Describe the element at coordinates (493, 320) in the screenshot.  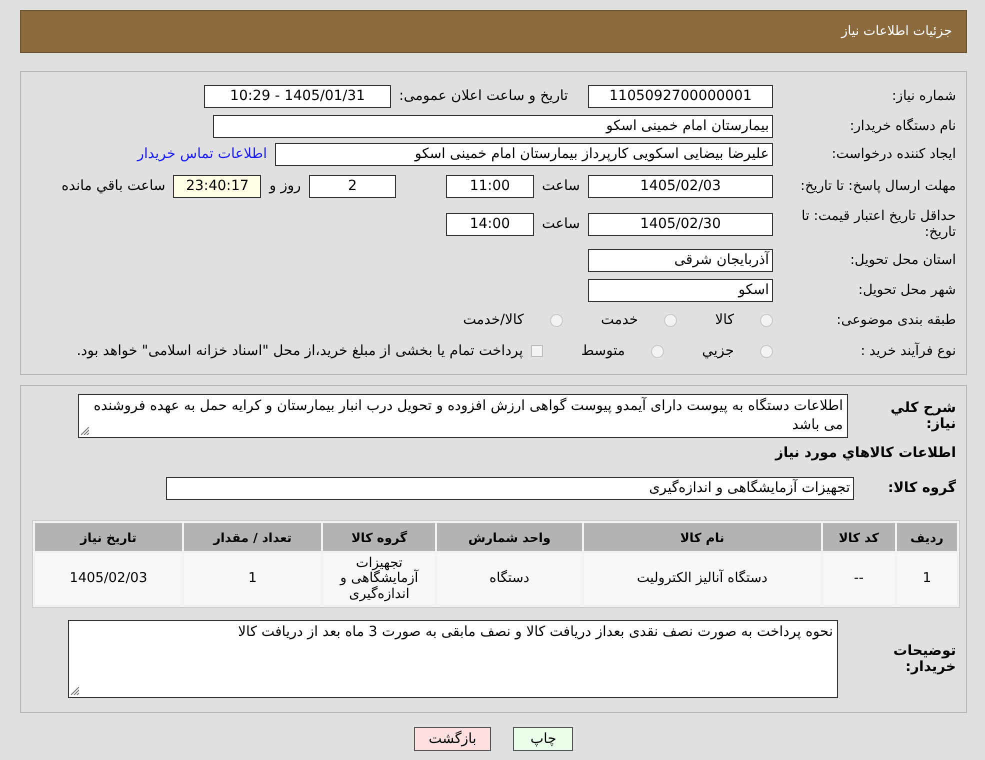
I see `option-label: کالا/خدمت` at that location.